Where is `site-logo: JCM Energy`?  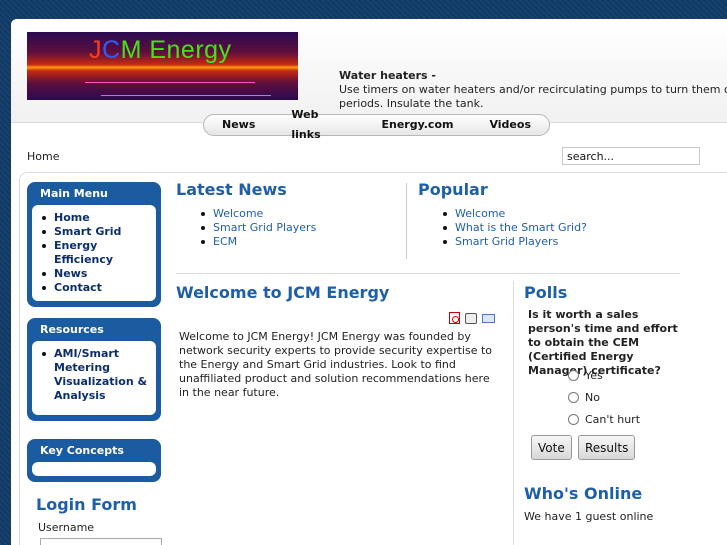 site-logo: JCM Energy is located at coordinates (162, 66).